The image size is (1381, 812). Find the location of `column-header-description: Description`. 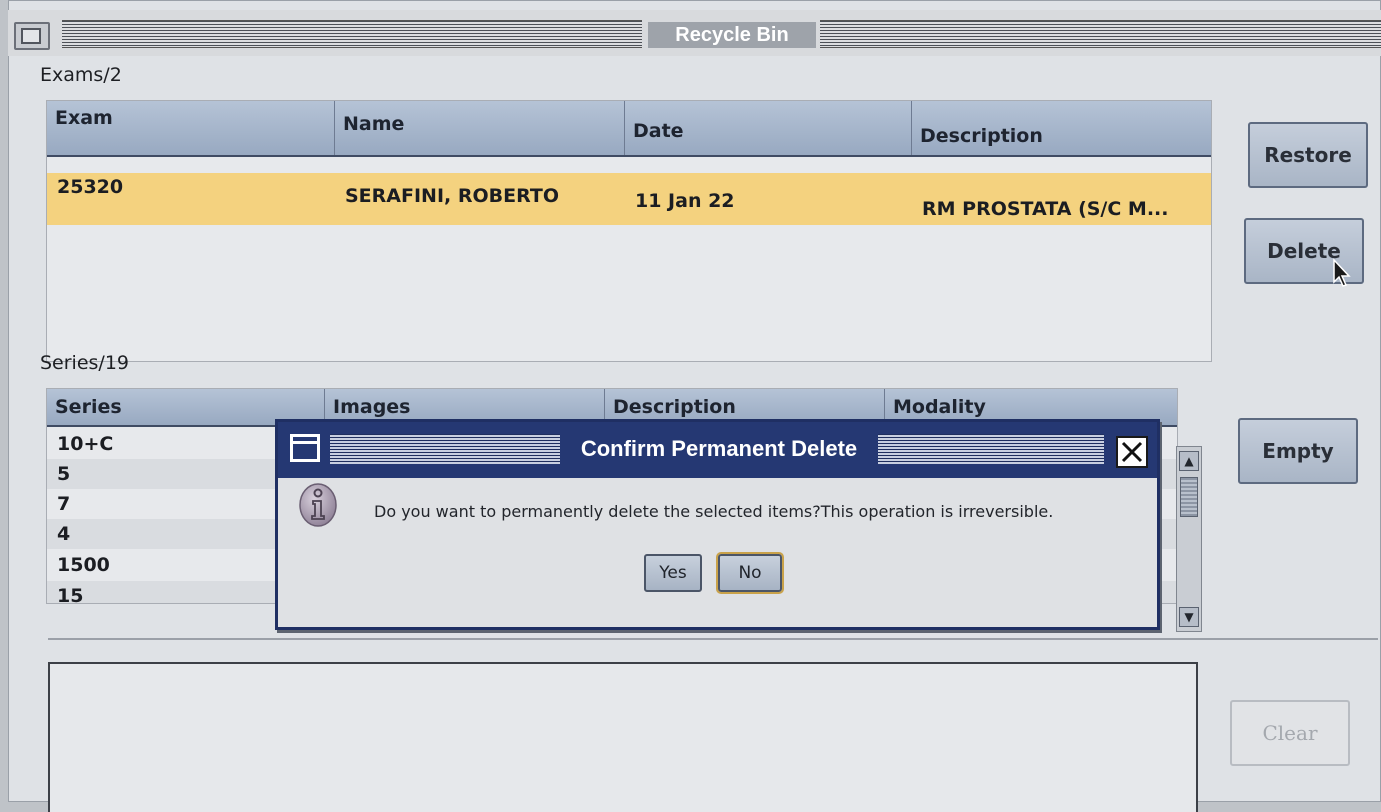

column-header-description: Description is located at coordinates (1061, 128).